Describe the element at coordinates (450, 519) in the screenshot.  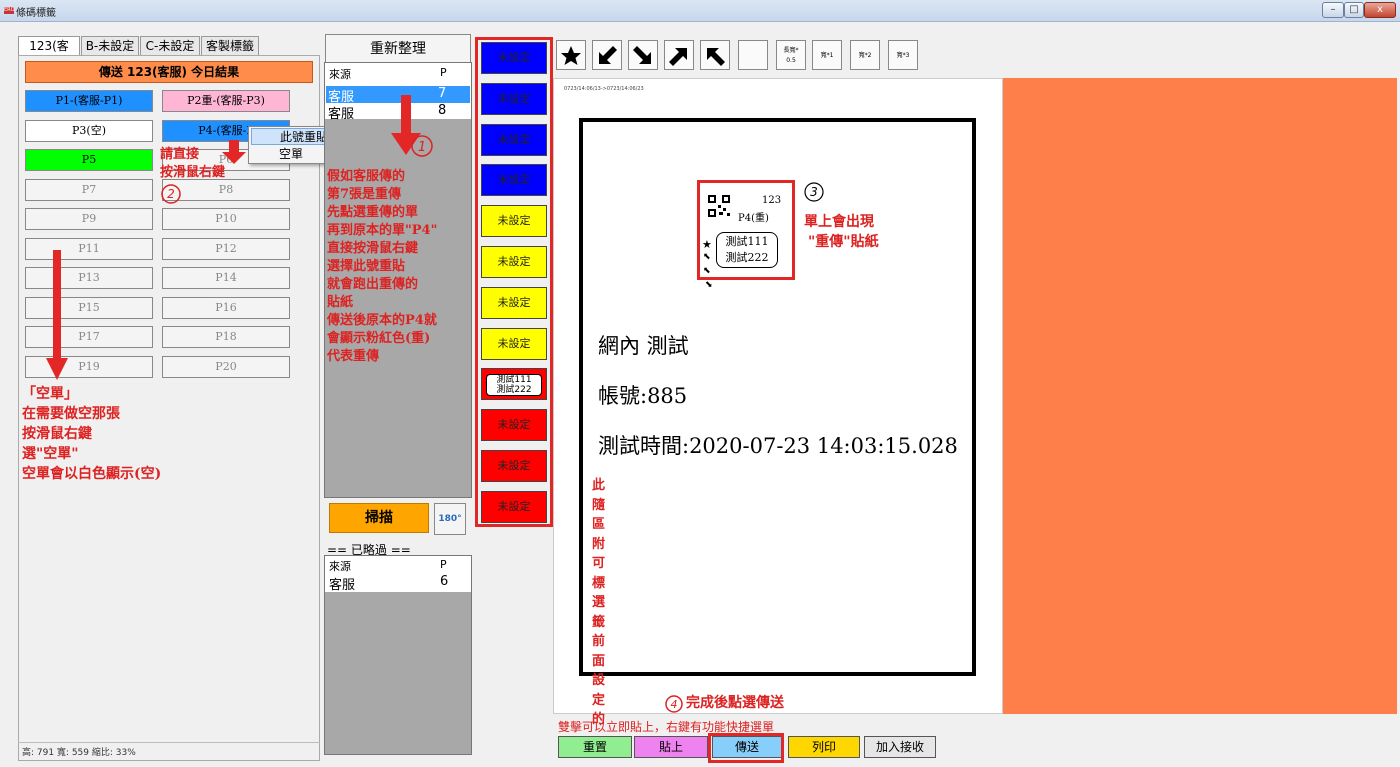
I see `rotate-180-button: 180°` at that location.